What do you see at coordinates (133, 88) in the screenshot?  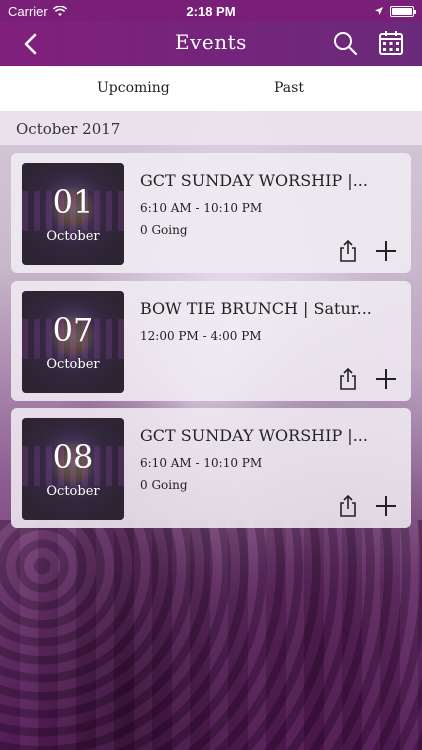 I see `tab-upcoming: Upcoming` at bounding box center [133, 88].